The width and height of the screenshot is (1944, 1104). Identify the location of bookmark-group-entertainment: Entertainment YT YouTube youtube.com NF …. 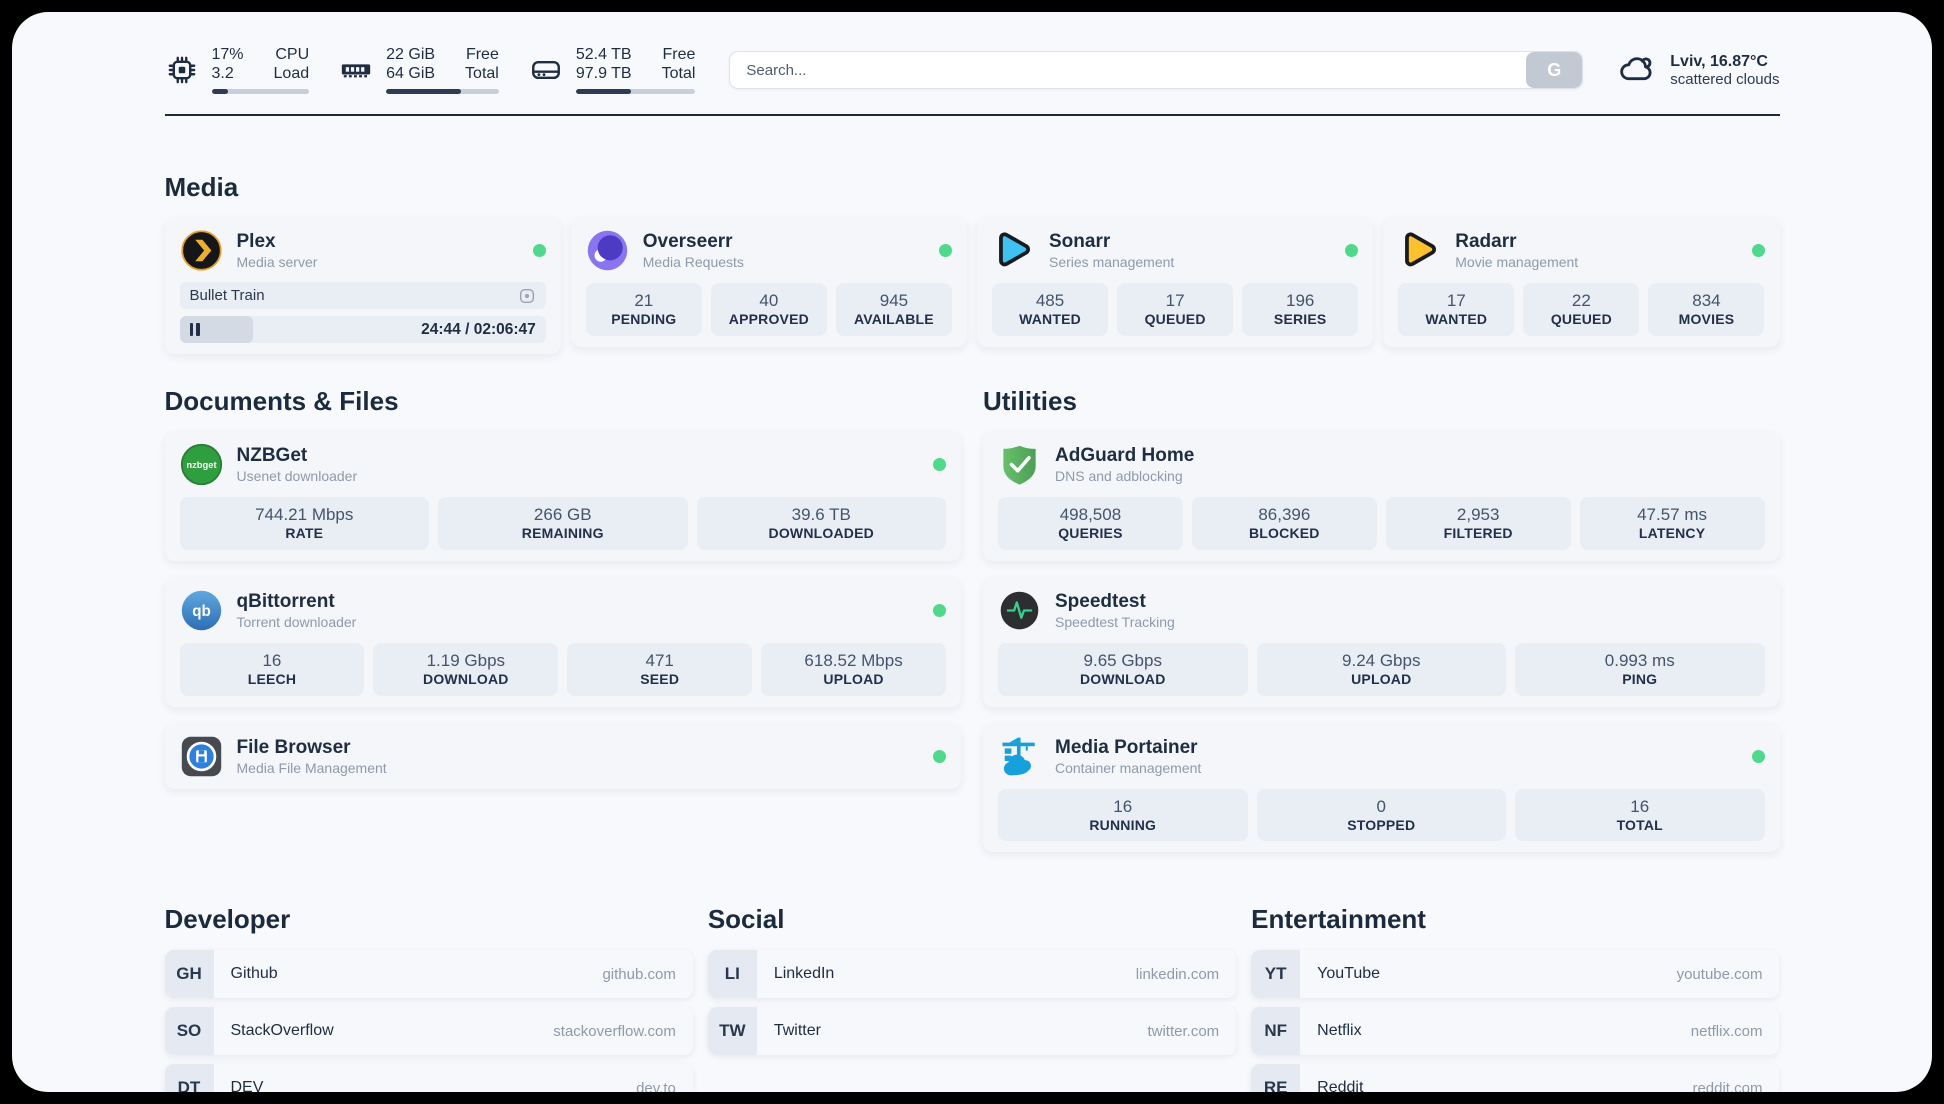
(1515, 998).